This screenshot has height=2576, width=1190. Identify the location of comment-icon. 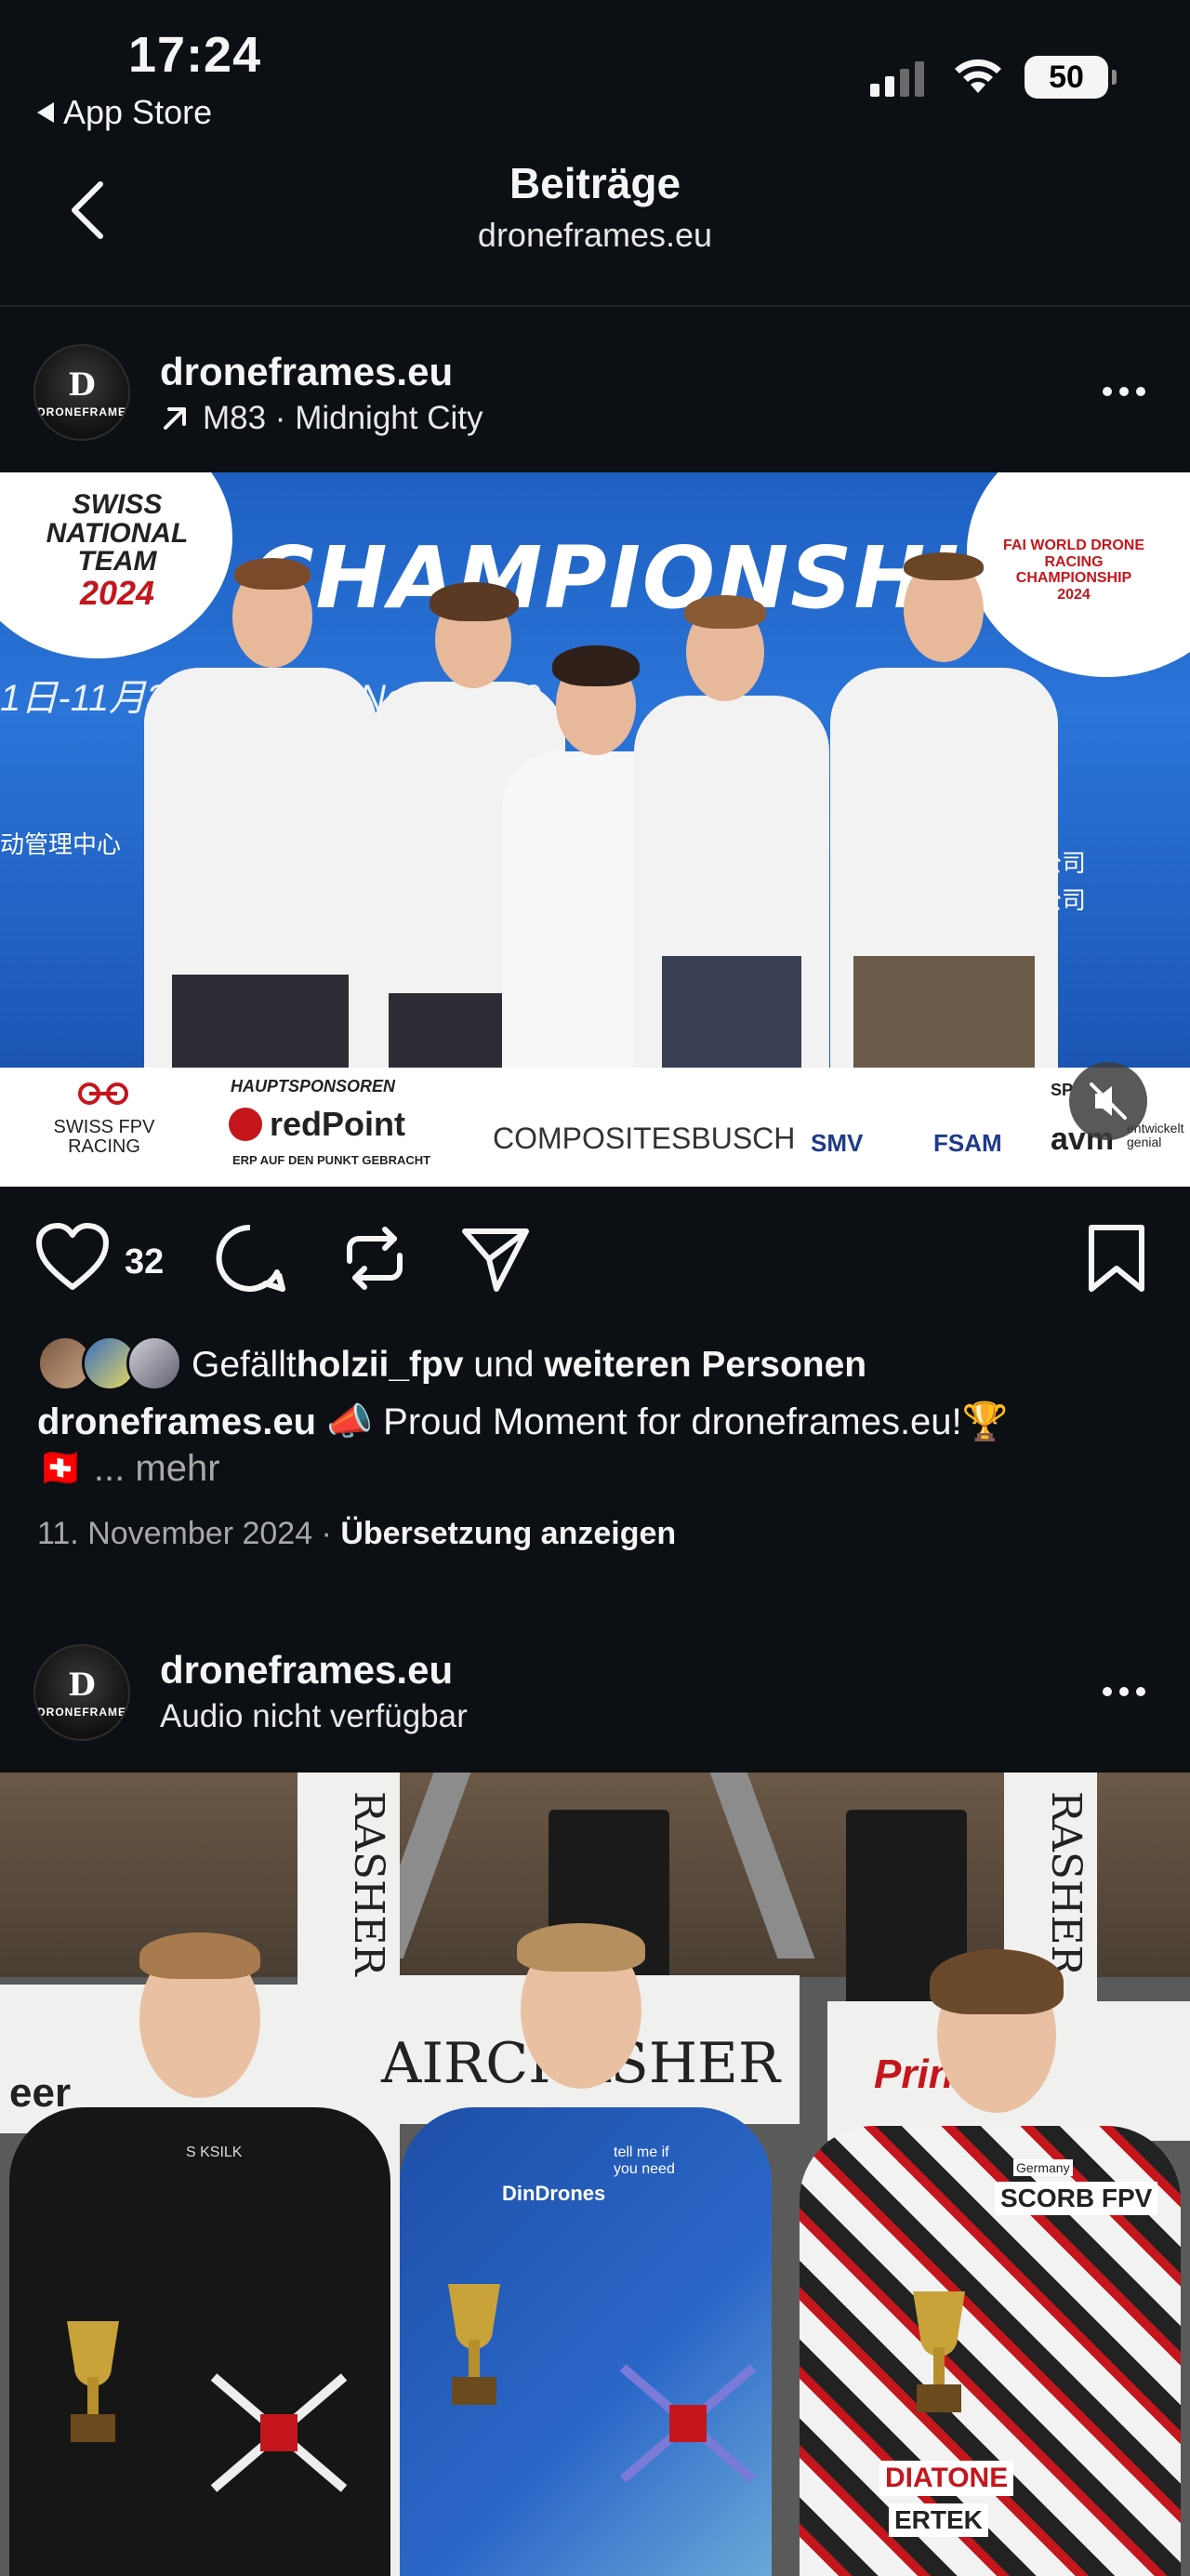
(250, 1258).